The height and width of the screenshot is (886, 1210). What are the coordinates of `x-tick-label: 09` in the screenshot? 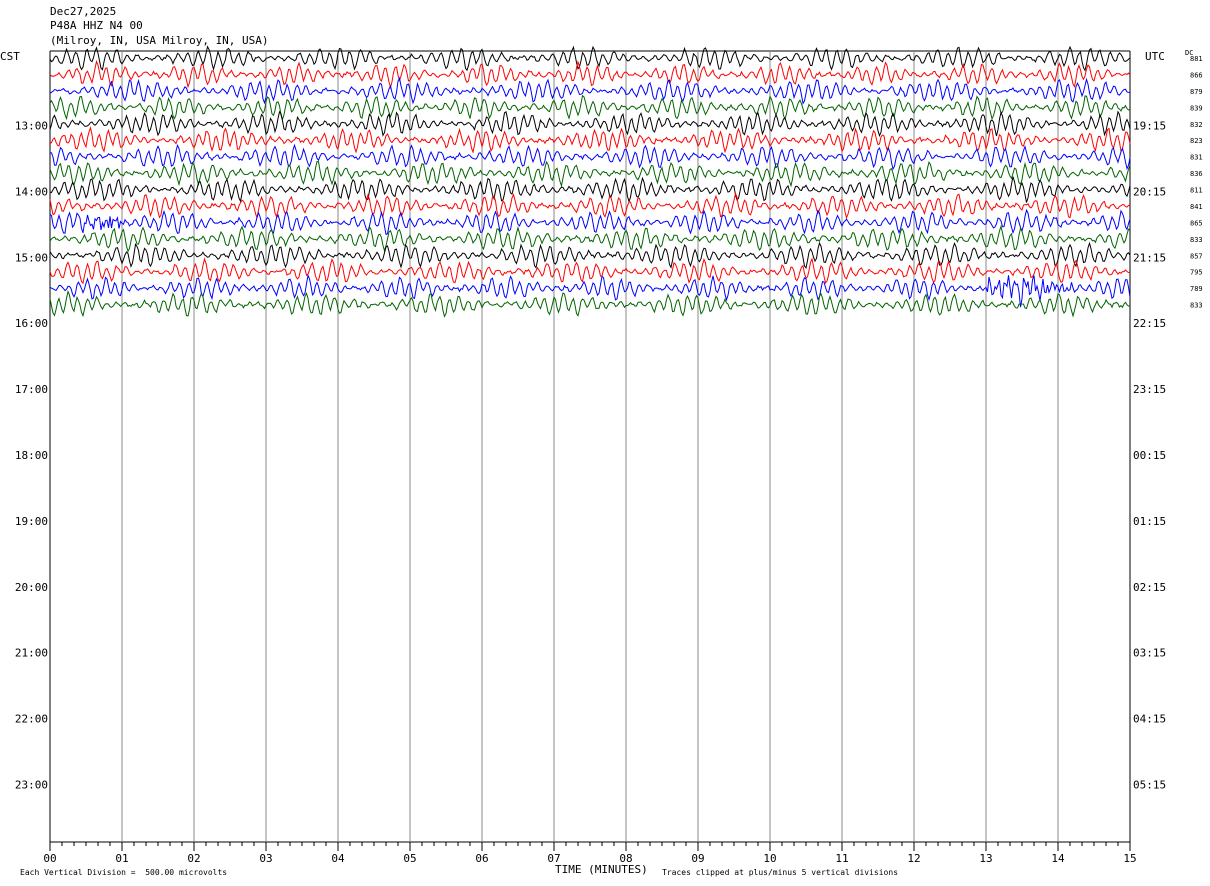 It's located at (697, 858).